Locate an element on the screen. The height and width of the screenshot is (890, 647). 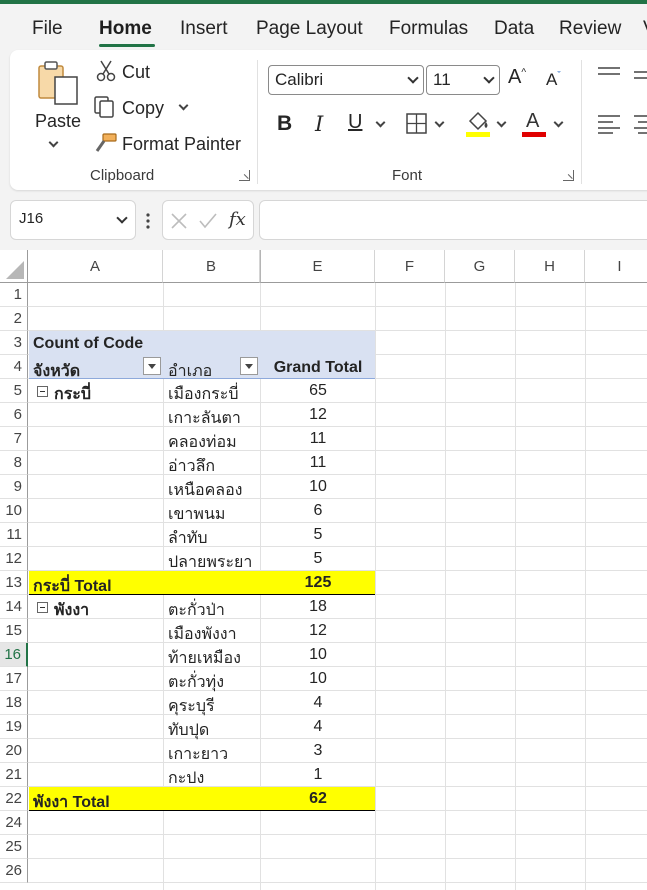
name-box: J16 is located at coordinates (73, 220).